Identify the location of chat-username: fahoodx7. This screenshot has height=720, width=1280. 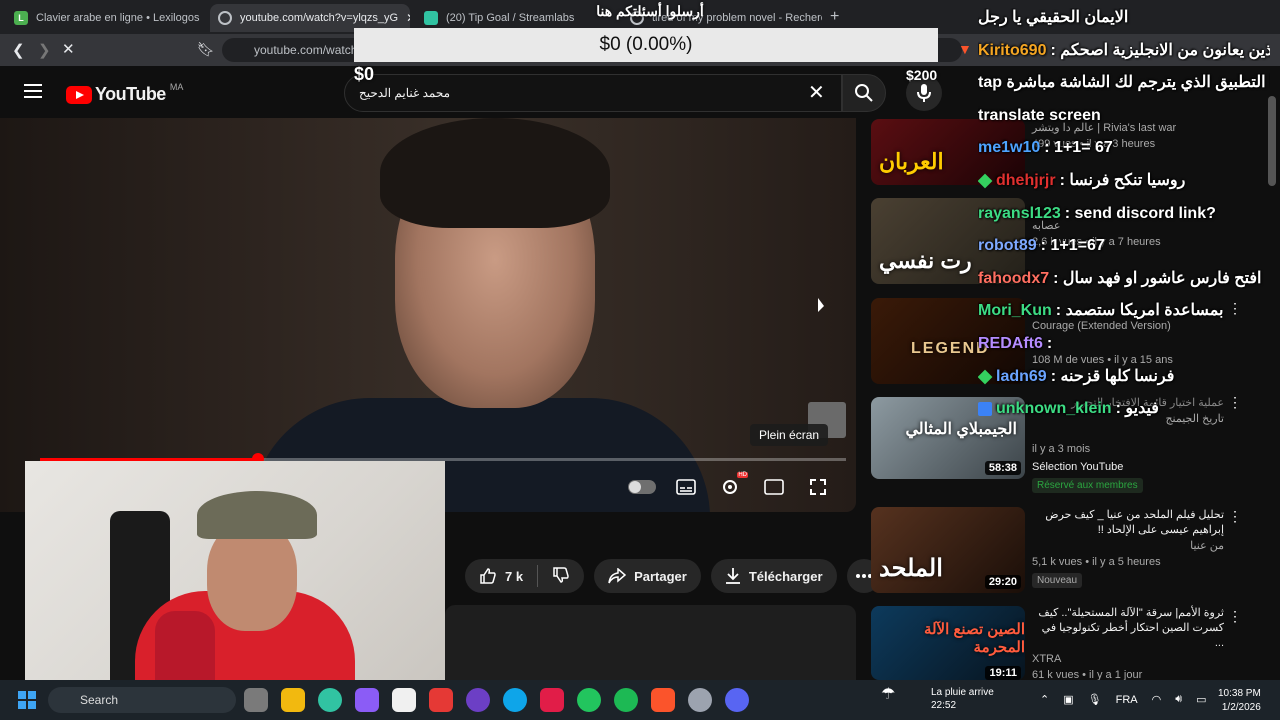
(1014, 278).